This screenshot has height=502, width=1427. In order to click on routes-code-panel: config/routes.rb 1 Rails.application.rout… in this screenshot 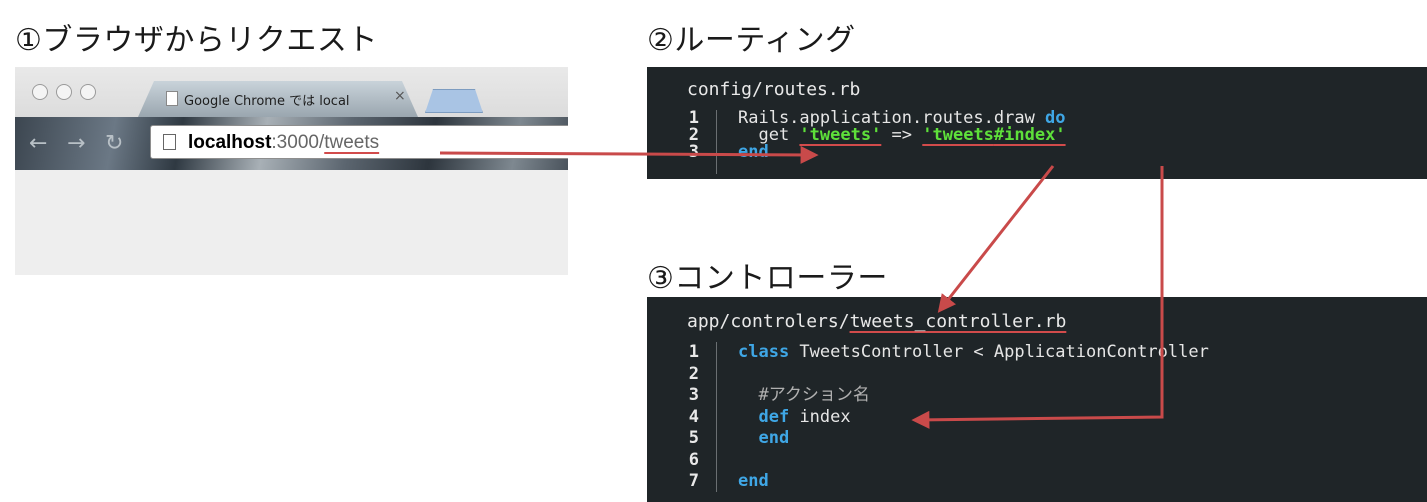, I will do `click(1037, 123)`.